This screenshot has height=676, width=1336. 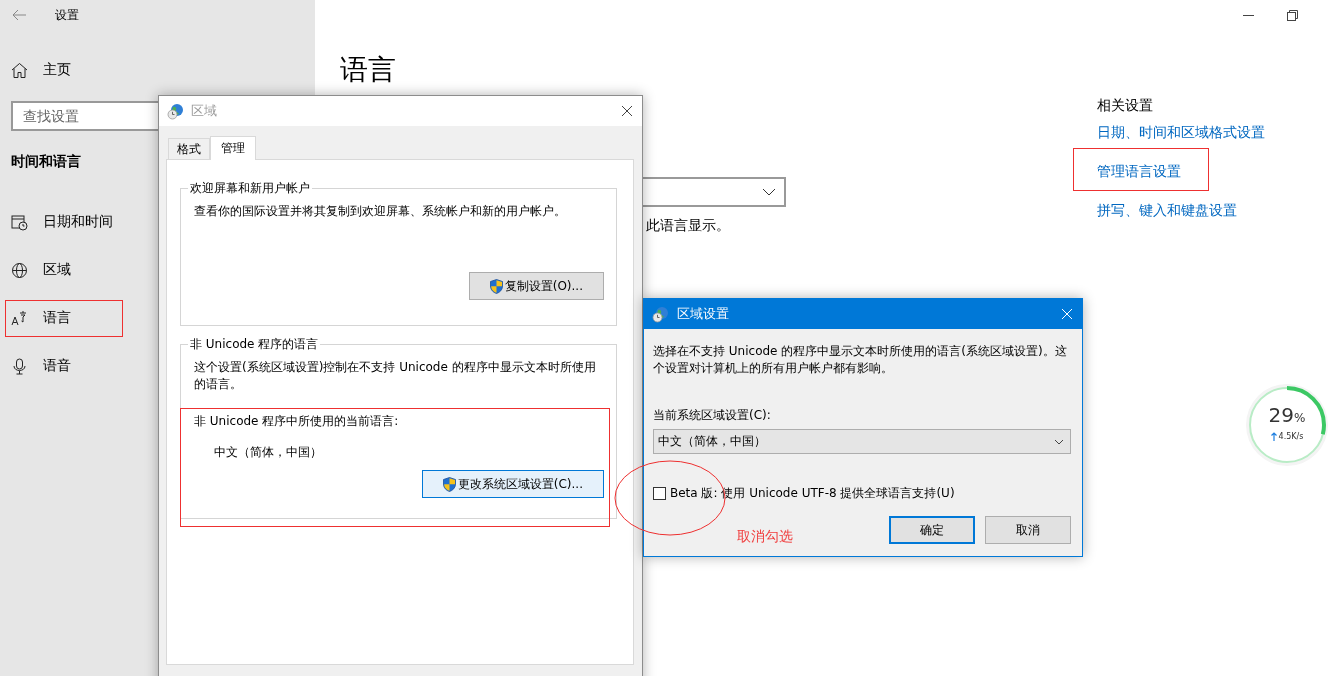 I want to click on current-language-label: 非 Unicode 程序中所使用的当前语言:, so click(x=297, y=421).